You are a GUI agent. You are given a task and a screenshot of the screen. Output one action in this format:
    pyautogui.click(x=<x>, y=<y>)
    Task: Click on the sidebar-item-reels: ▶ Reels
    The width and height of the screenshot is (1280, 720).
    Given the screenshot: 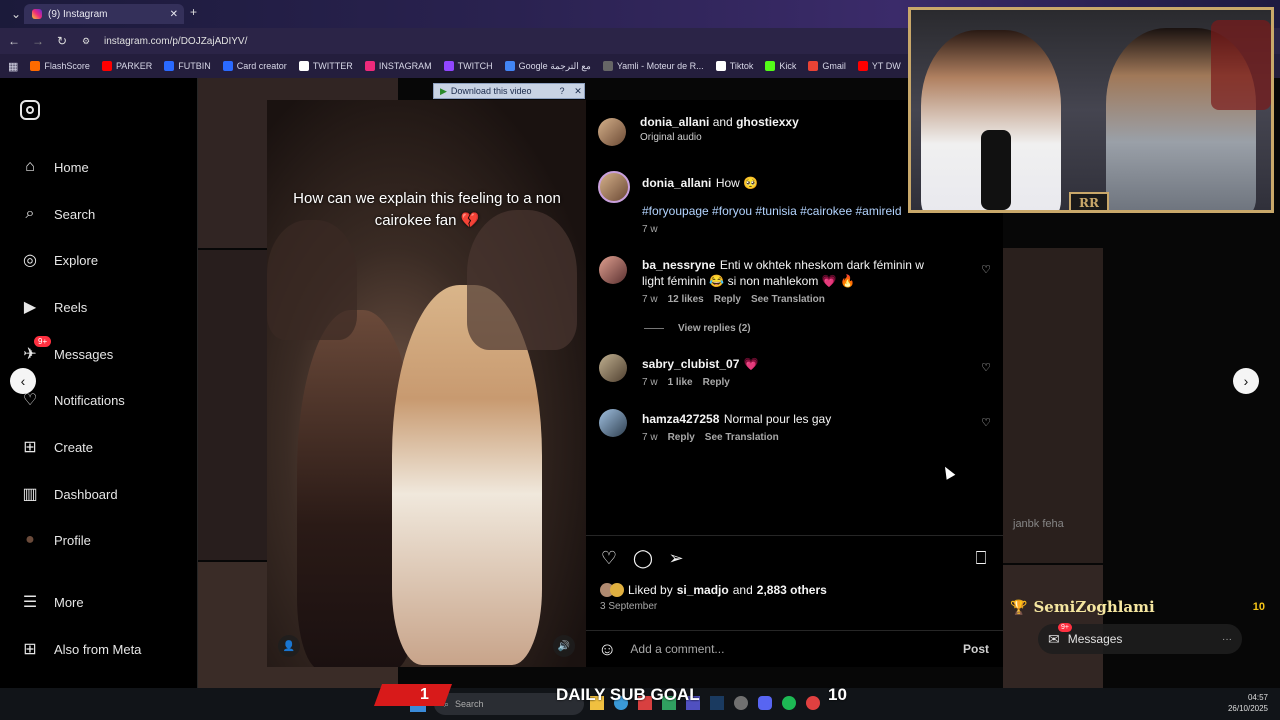 What is the action you would take?
    pyautogui.click(x=105, y=307)
    